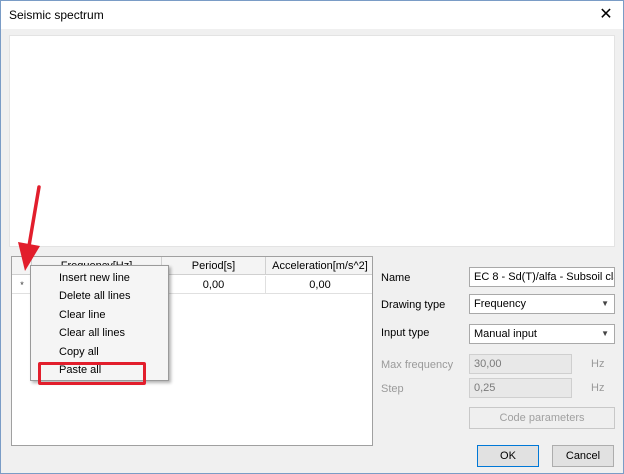 This screenshot has width=624, height=474. Describe the element at coordinates (520, 388) in the screenshot. I see `step-field: 0,25` at that location.